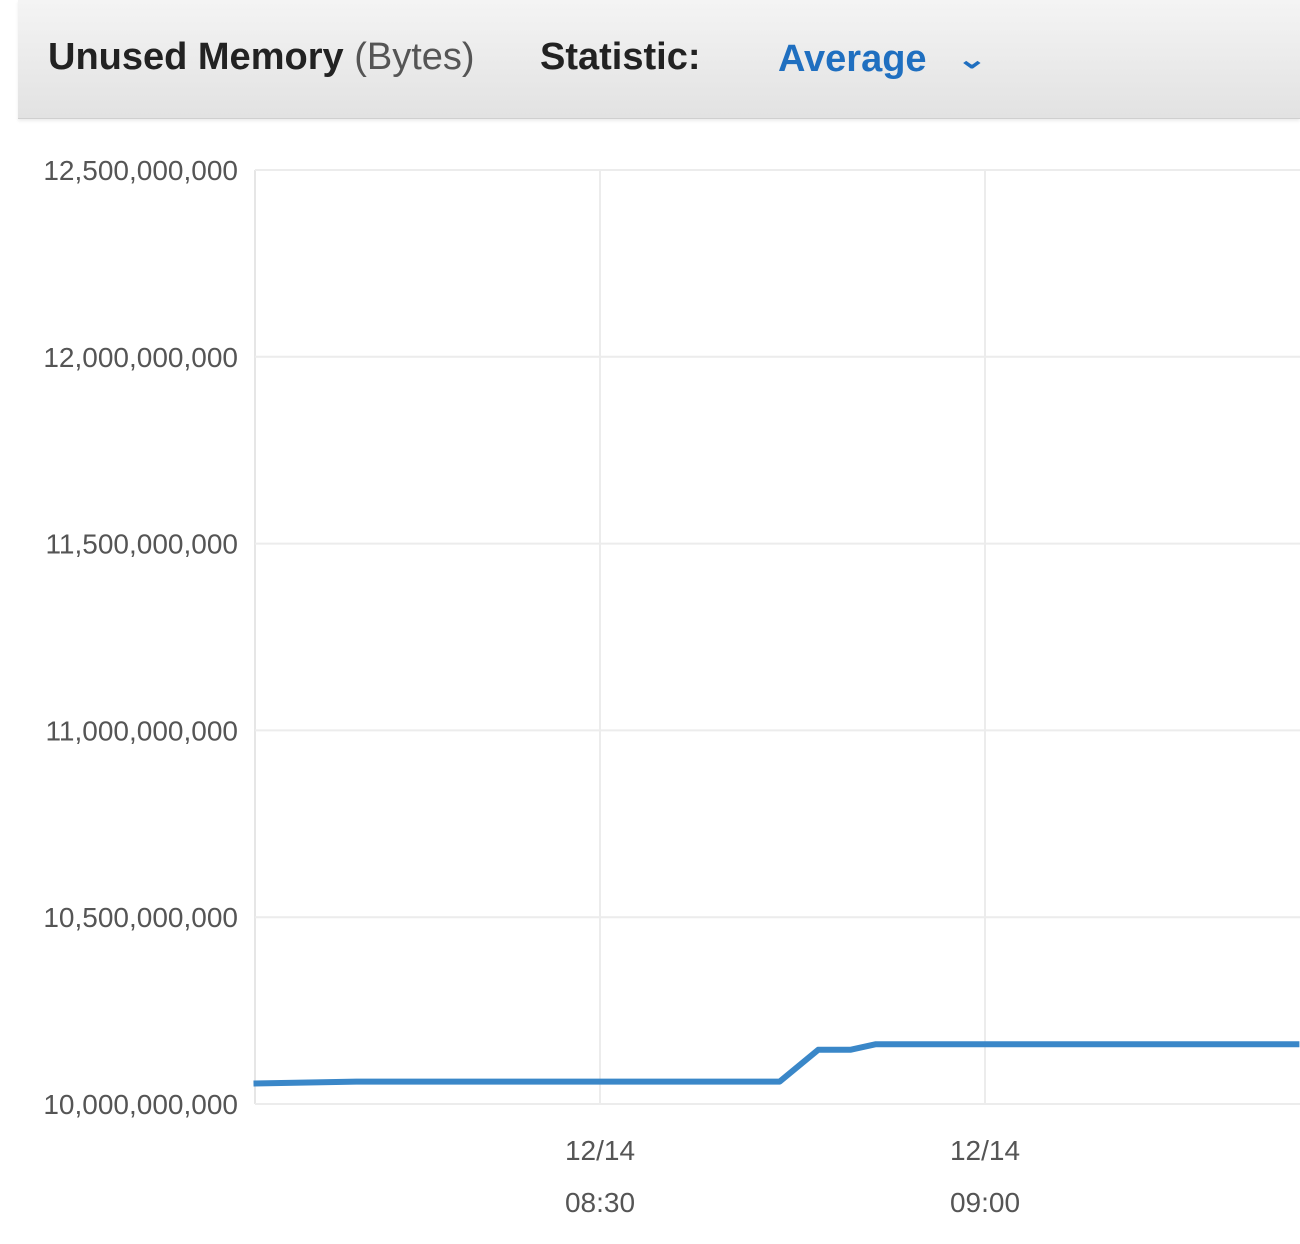 The height and width of the screenshot is (1244, 1300). Describe the element at coordinates (140, 917) in the screenshot. I see `y-tick-label: 10,500,000,000` at that location.